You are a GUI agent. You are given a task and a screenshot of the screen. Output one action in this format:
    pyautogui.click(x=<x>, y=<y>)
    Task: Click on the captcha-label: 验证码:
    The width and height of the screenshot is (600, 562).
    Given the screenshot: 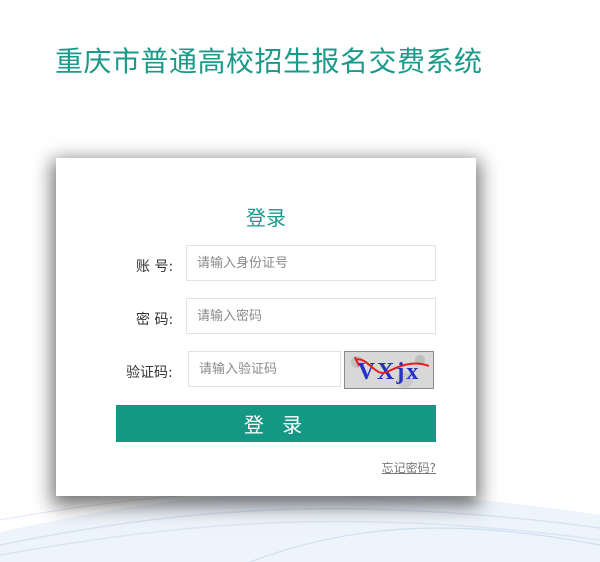 What is the action you would take?
    pyautogui.click(x=149, y=373)
    